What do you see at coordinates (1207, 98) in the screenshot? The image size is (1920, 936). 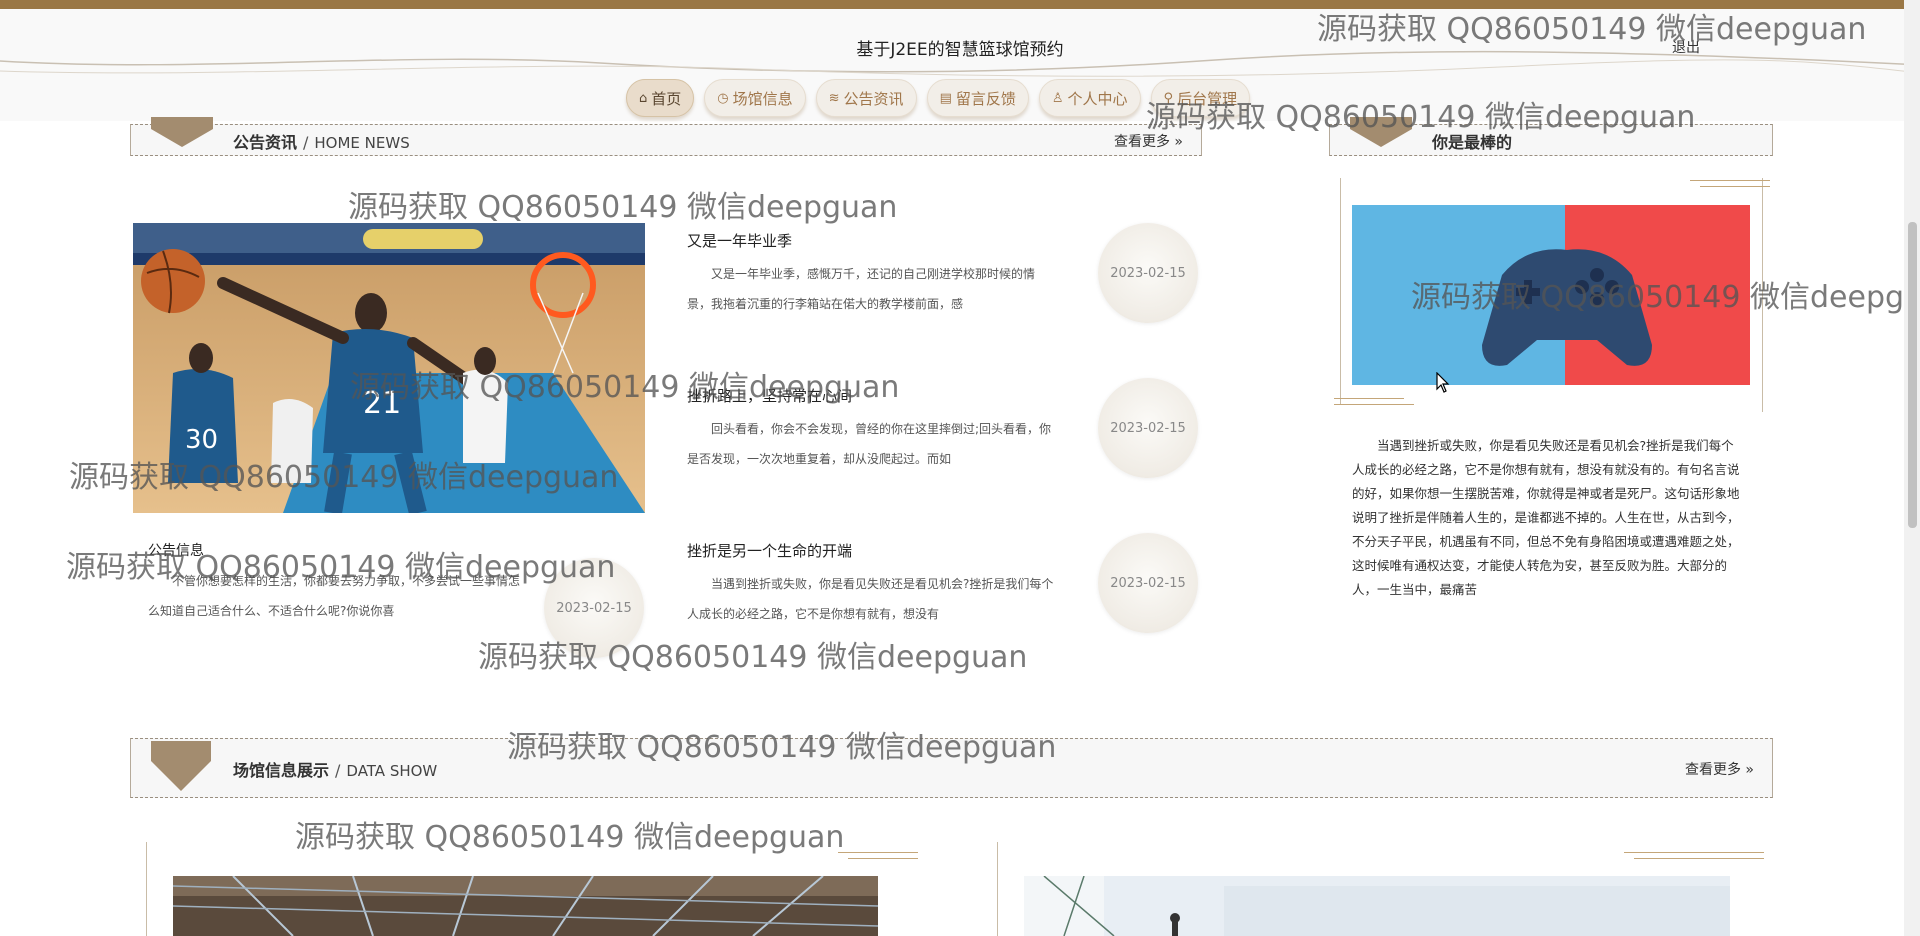 I see `nav-label: 后台管理` at bounding box center [1207, 98].